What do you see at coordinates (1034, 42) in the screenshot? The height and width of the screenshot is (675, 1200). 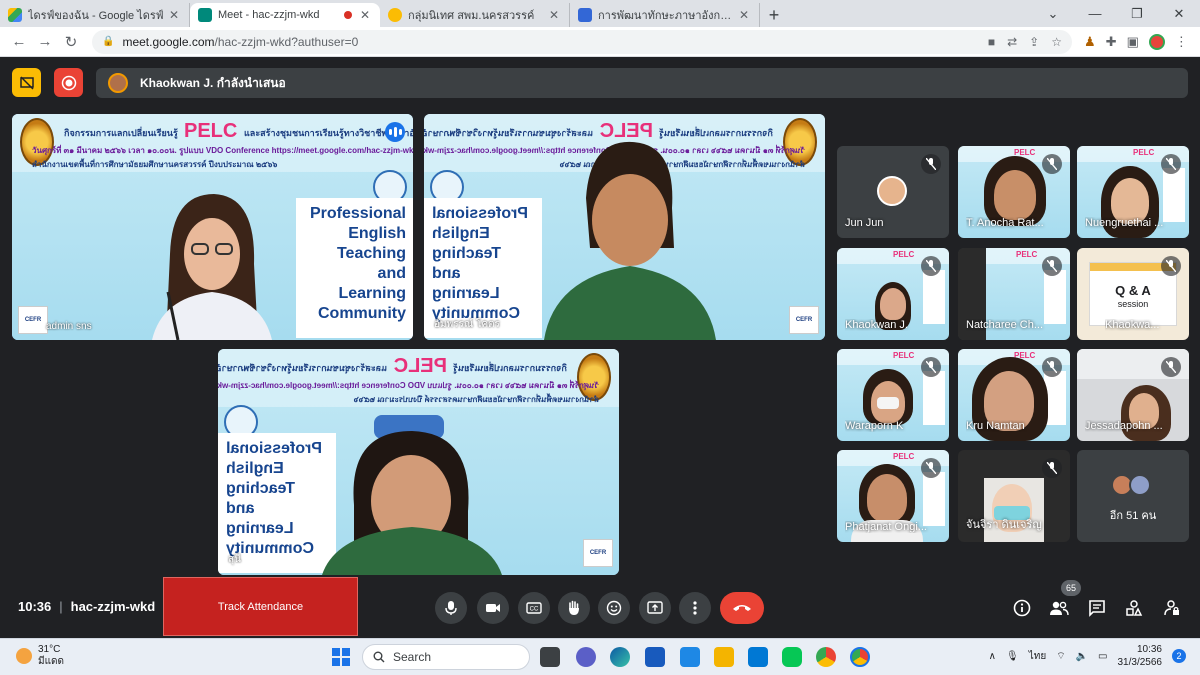 I see `share-icon: ⇪` at bounding box center [1034, 42].